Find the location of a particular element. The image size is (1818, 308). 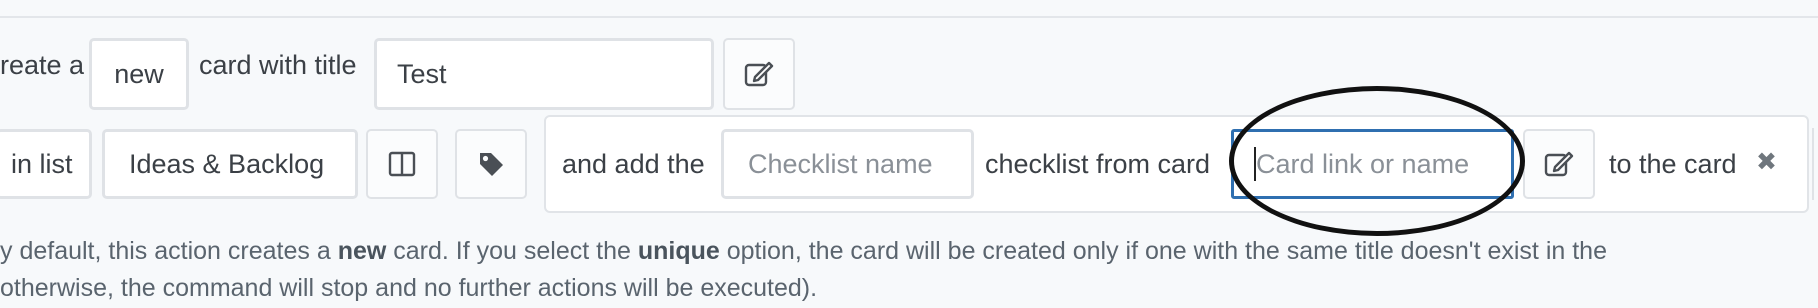

tag-icon is located at coordinates (491, 164).